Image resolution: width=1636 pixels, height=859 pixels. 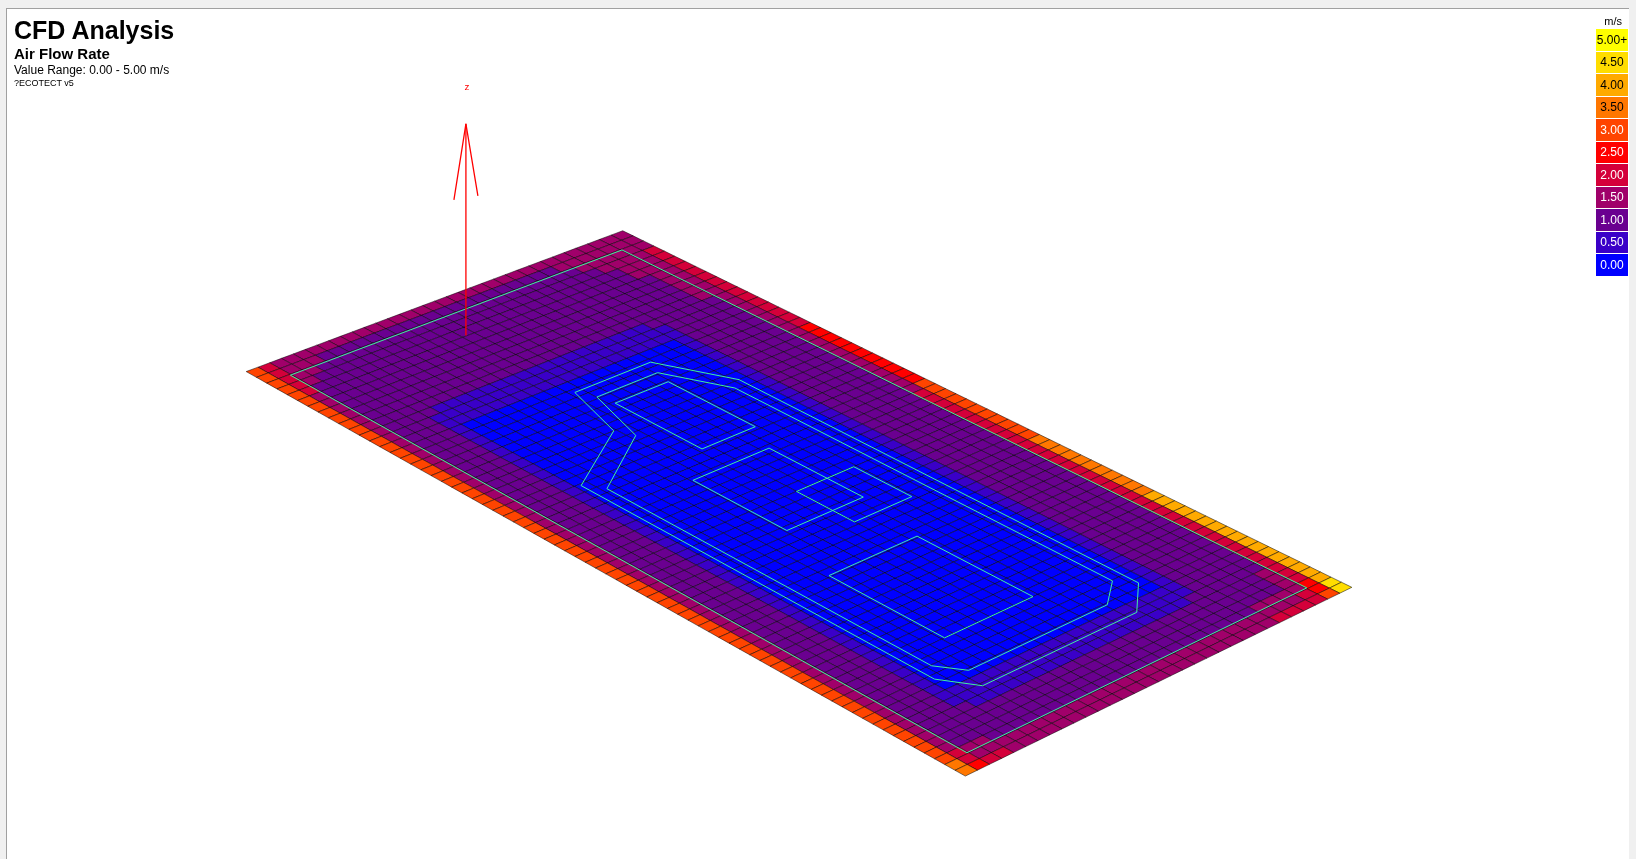 What do you see at coordinates (1612, 197) in the screenshot?
I see `legend-swatch: 1.50` at bounding box center [1612, 197].